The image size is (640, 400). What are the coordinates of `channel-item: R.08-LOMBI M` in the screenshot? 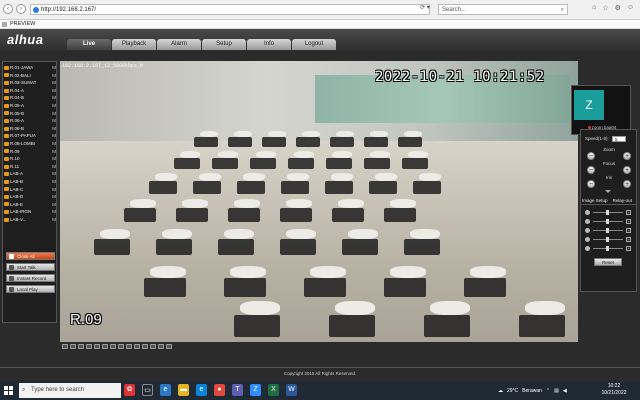 It's located at (30, 144).